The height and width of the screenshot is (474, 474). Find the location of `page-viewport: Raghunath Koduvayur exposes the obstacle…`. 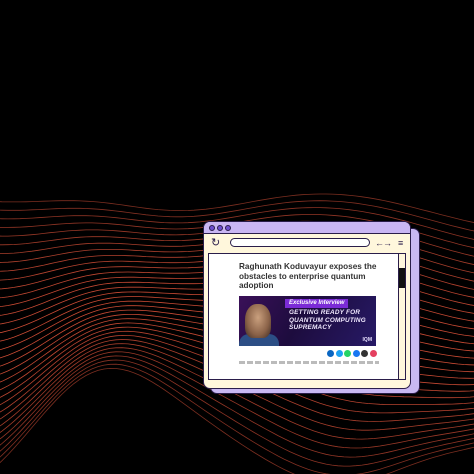

page-viewport: Raghunath Koduvayur exposes the obstacle… is located at coordinates (307, 316).